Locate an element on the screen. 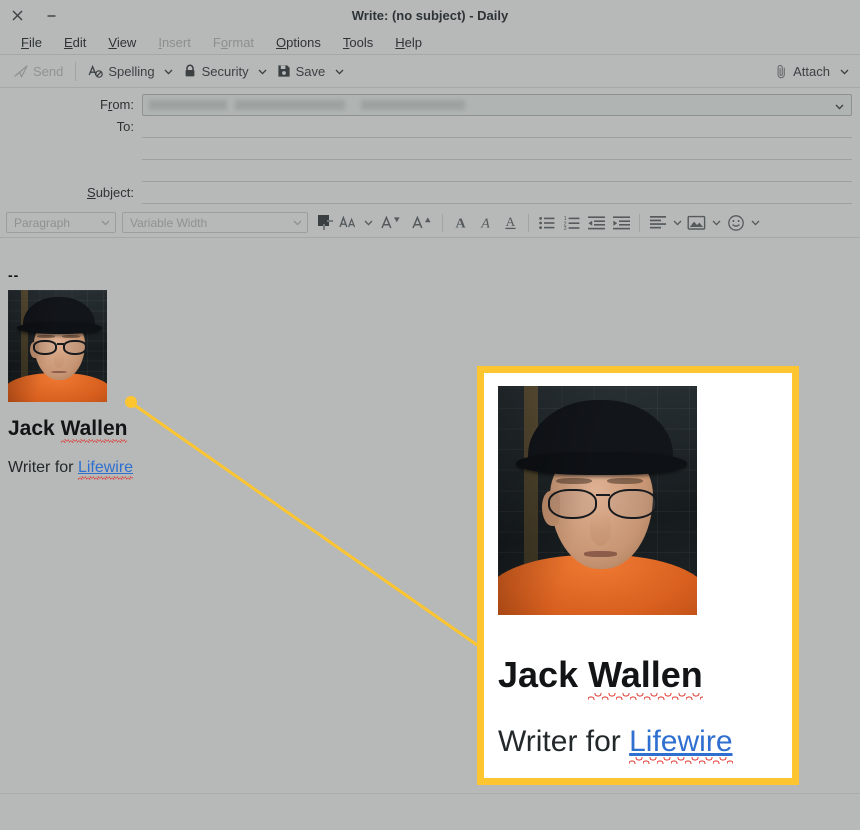 This screenshot has height=830, width=860. signature-name-last: Wallen is located at coordinates (94, 430).